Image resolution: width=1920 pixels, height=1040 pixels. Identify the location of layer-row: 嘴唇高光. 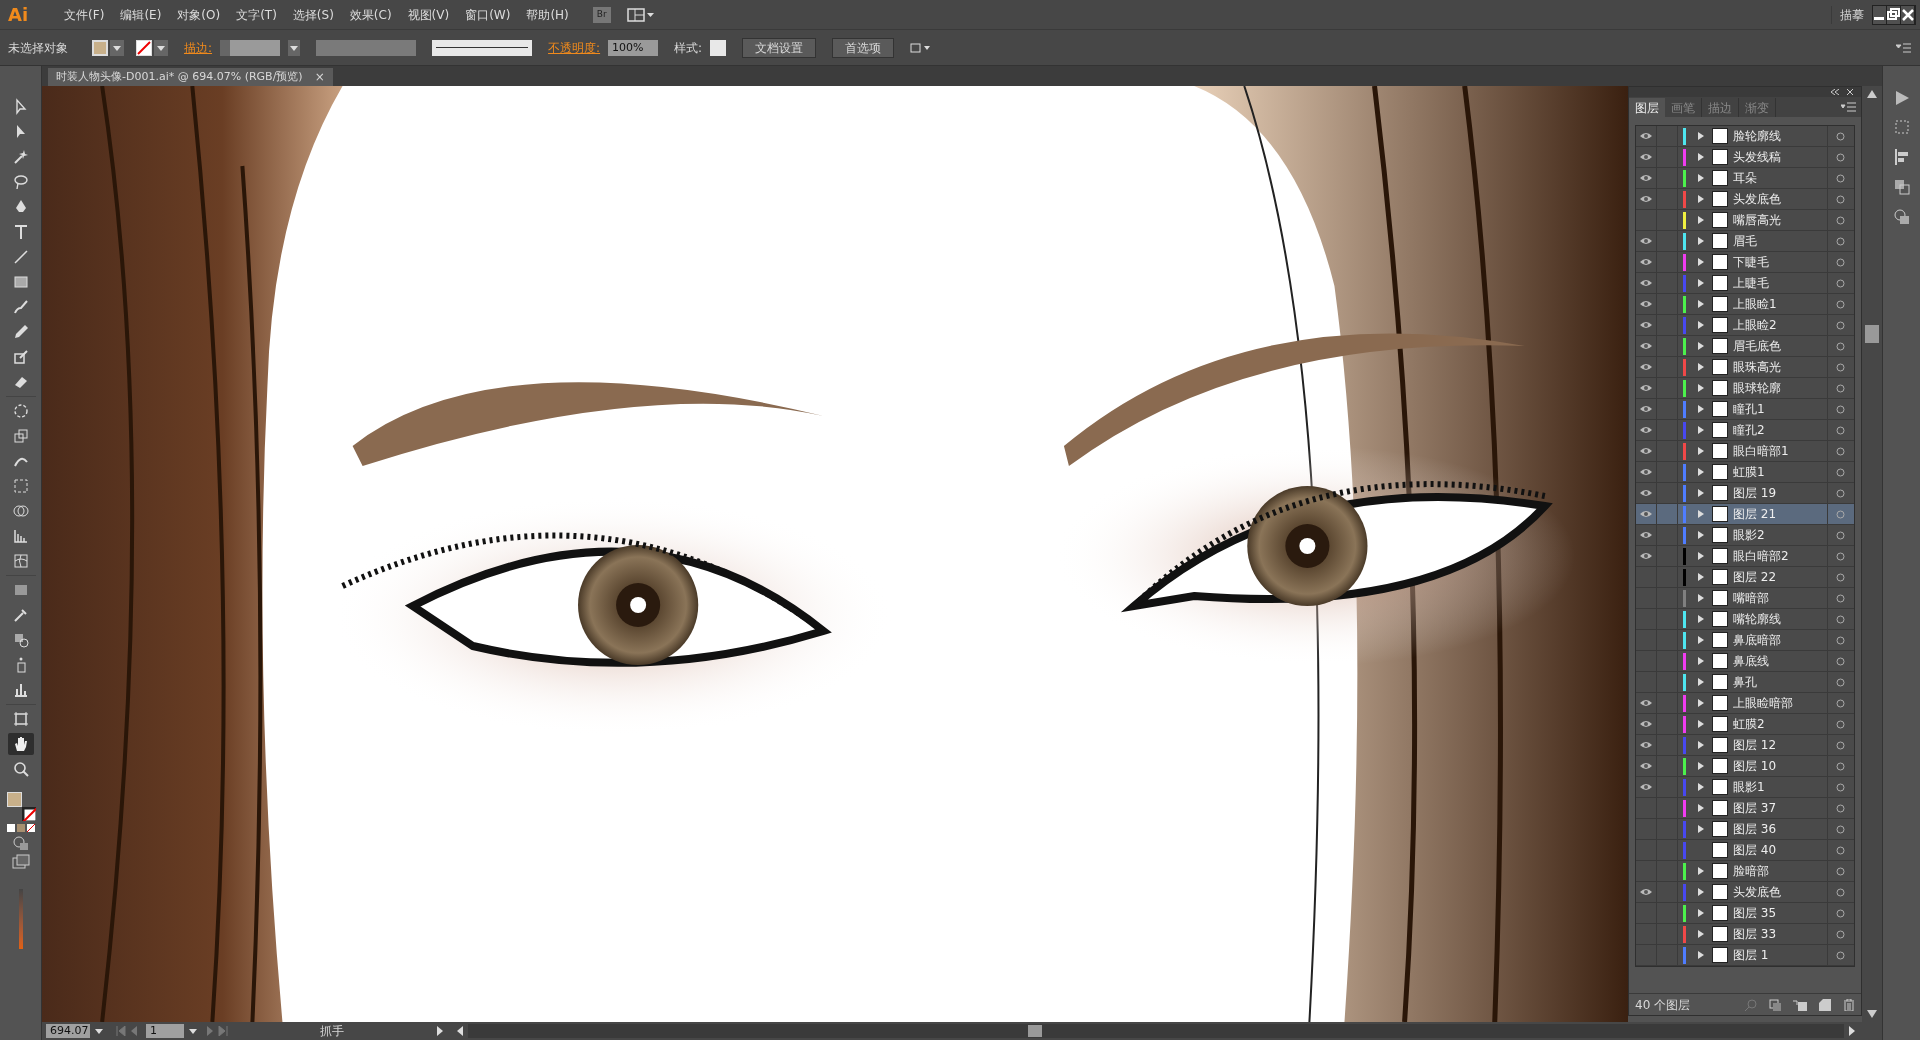
(1745, 220).